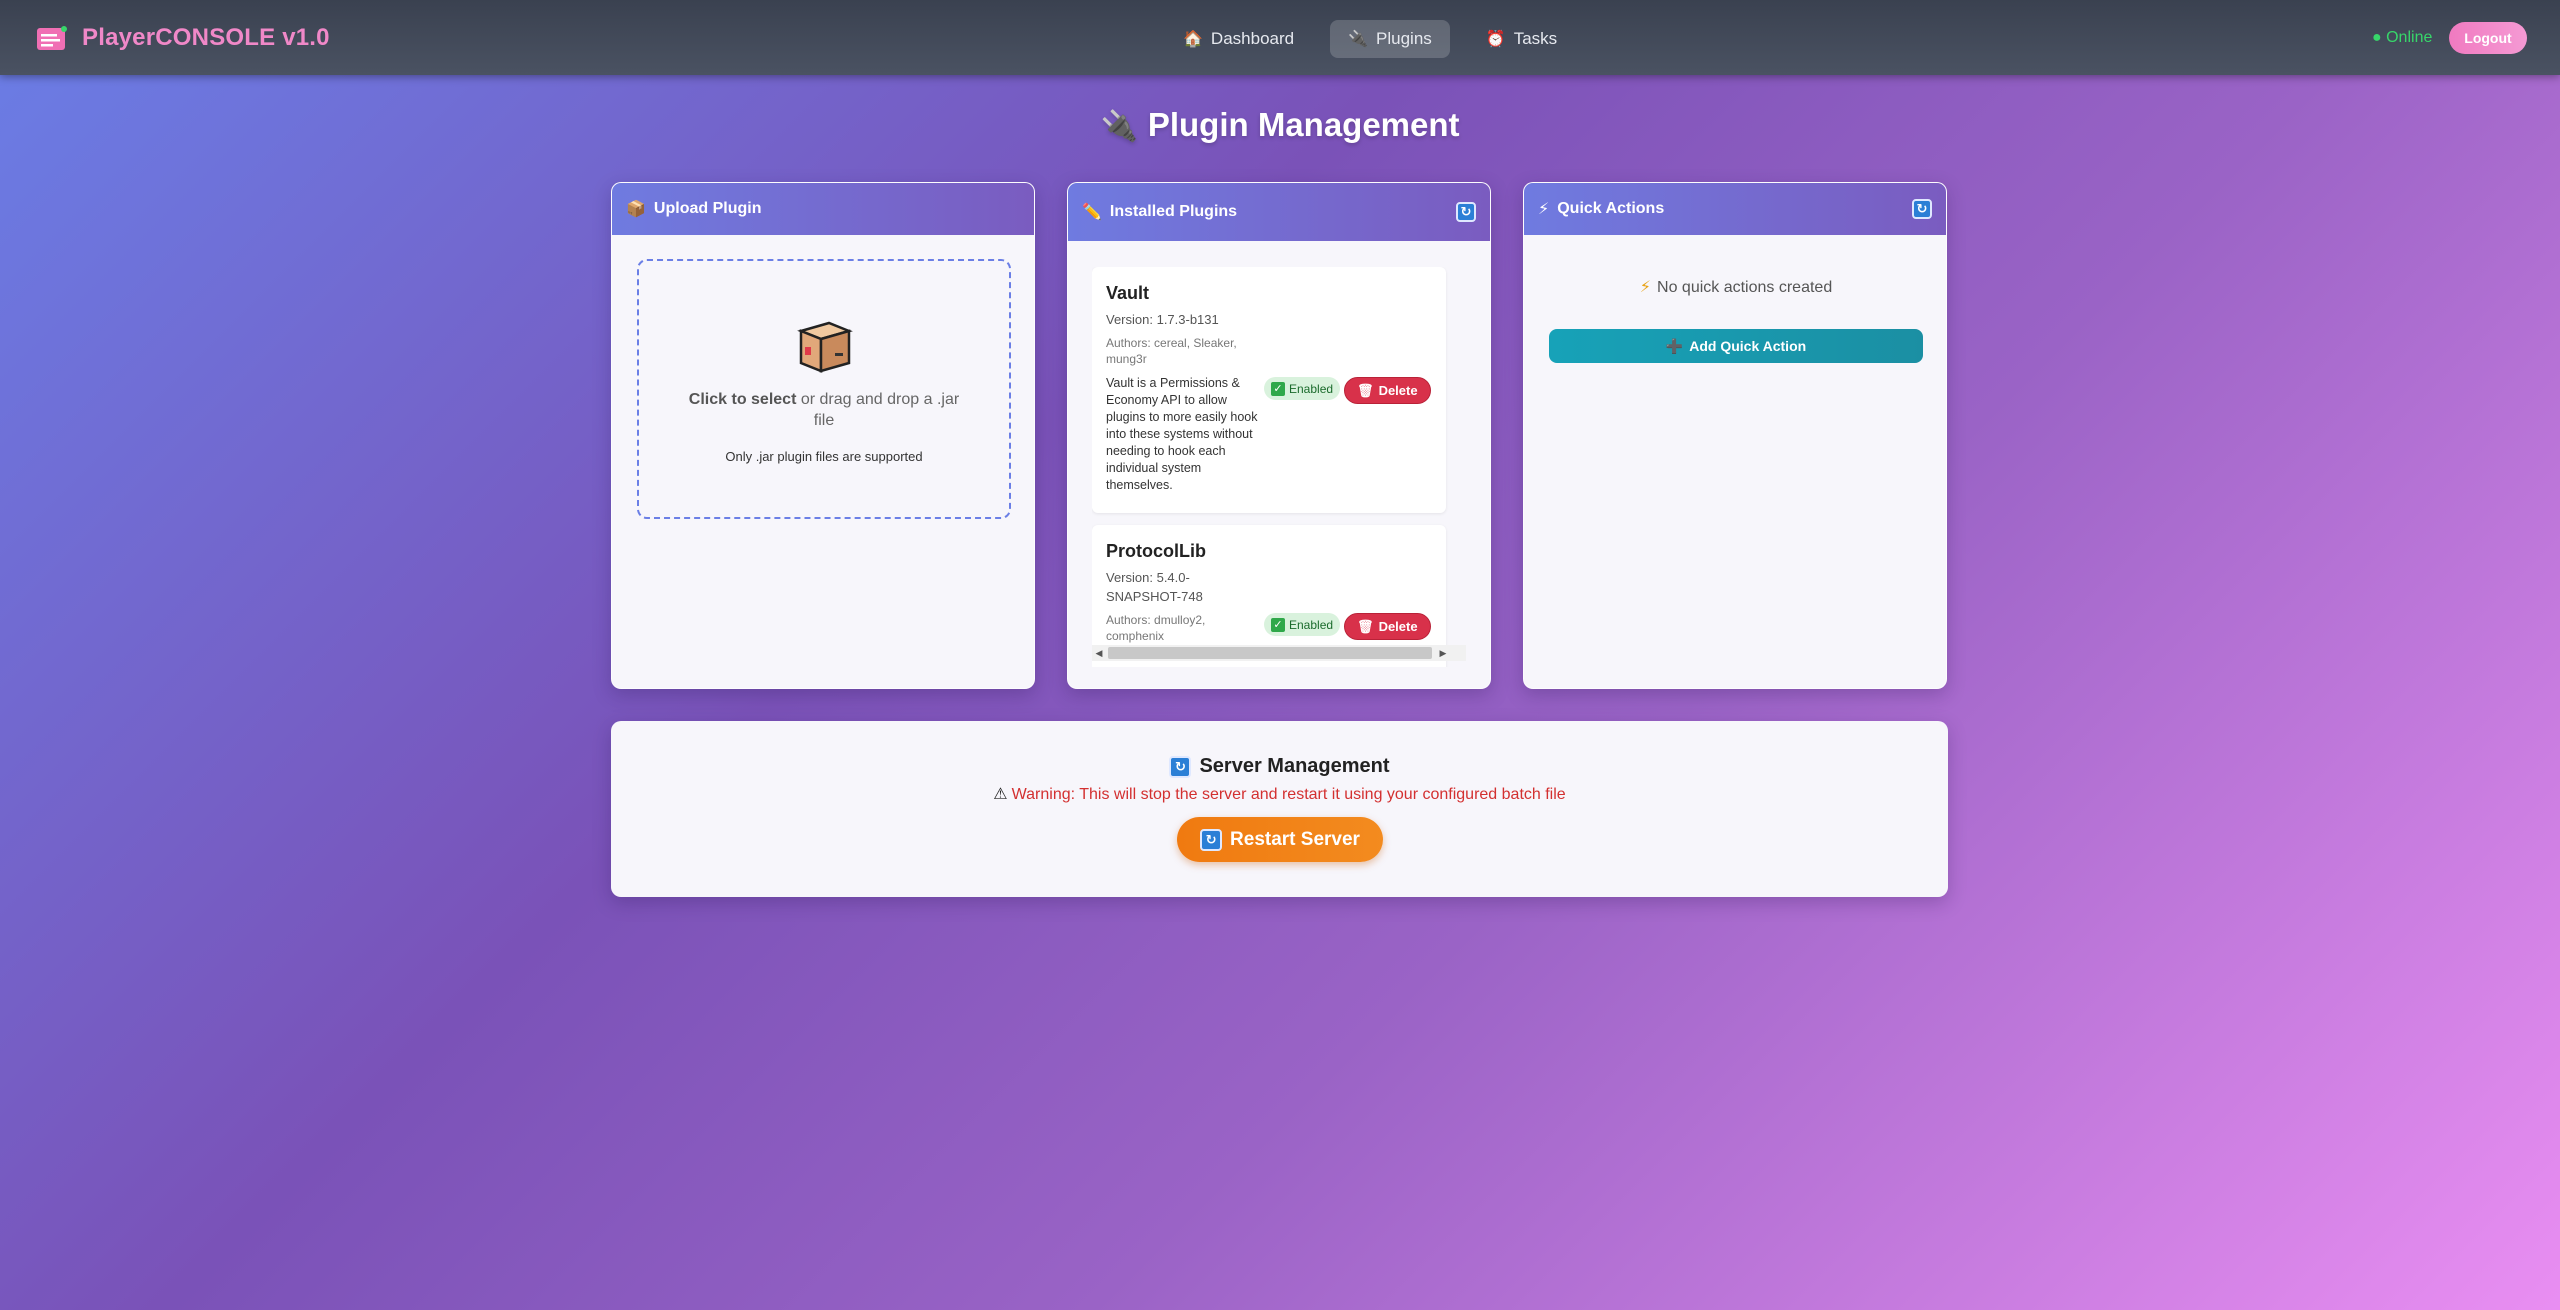 Image resolution: width=2560 pixels, height=1310 pixels. What do you see at coordinates (1252, 38) in the screenshot?
I see `nav-dashboard-label: Dashboard` at bounding box center [1252, 38].